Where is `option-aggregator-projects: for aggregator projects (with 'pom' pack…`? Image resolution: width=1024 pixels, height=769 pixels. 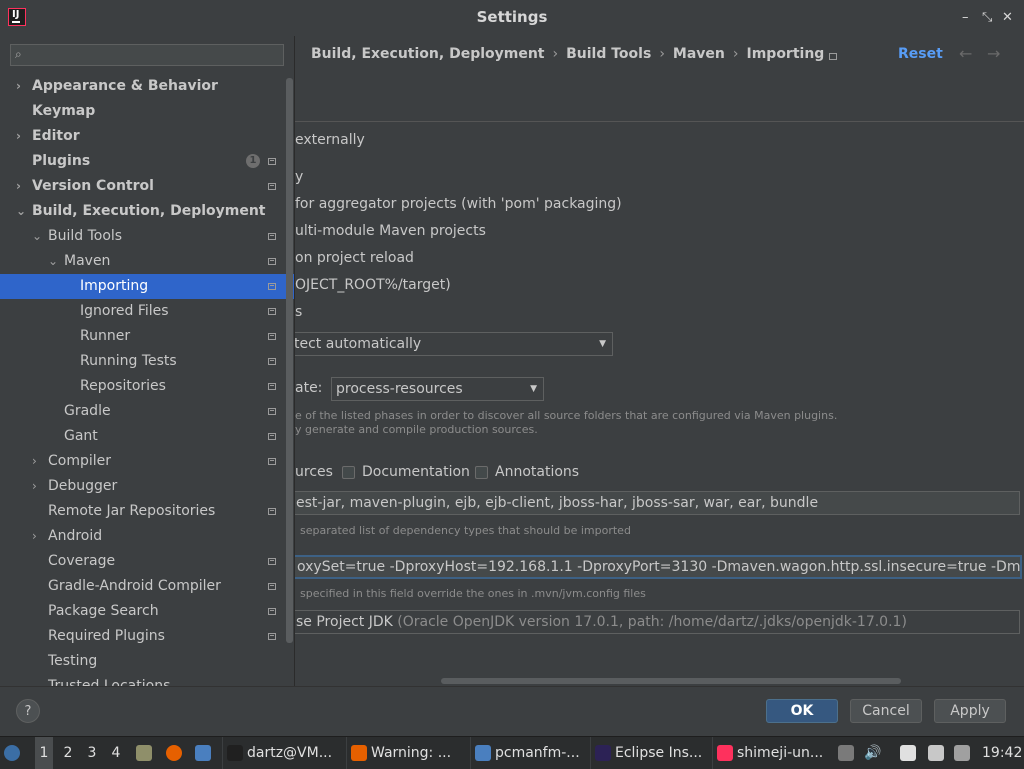
option-aggregator-projects: for aggregator projects (with 'pom' pack… is located at coordinates (458, 204).